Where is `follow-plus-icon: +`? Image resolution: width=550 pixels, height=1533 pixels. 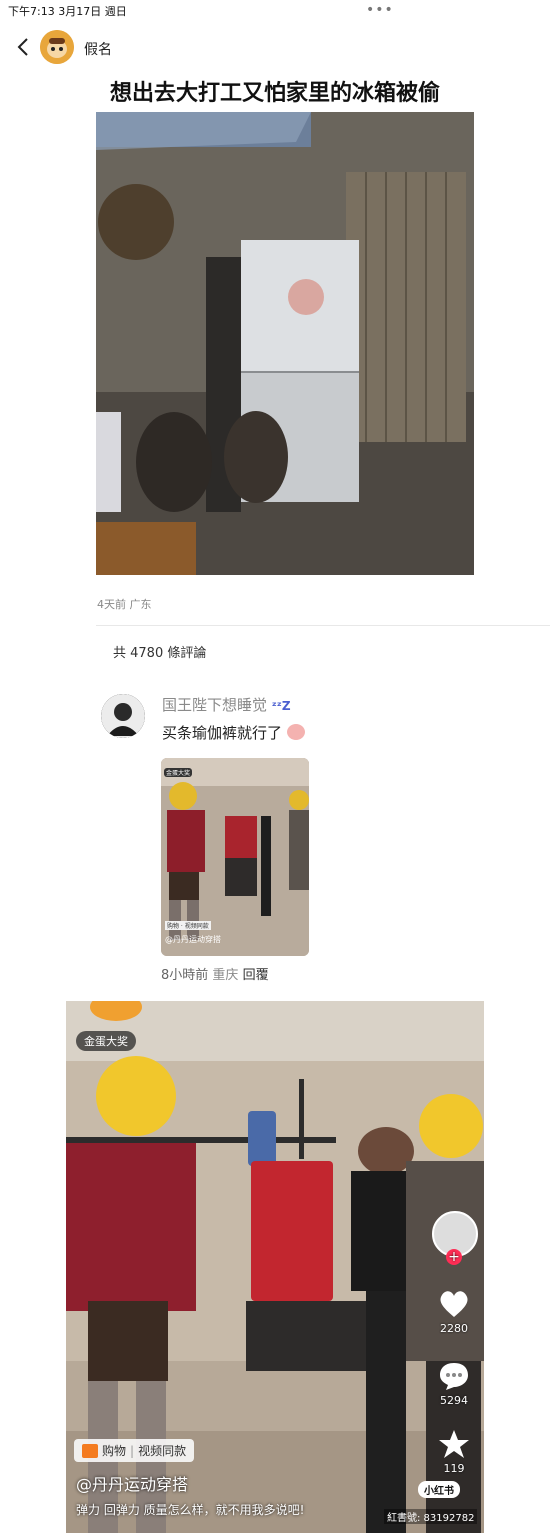
follow-plus-icon: + is located at coordinates (454, 1257).